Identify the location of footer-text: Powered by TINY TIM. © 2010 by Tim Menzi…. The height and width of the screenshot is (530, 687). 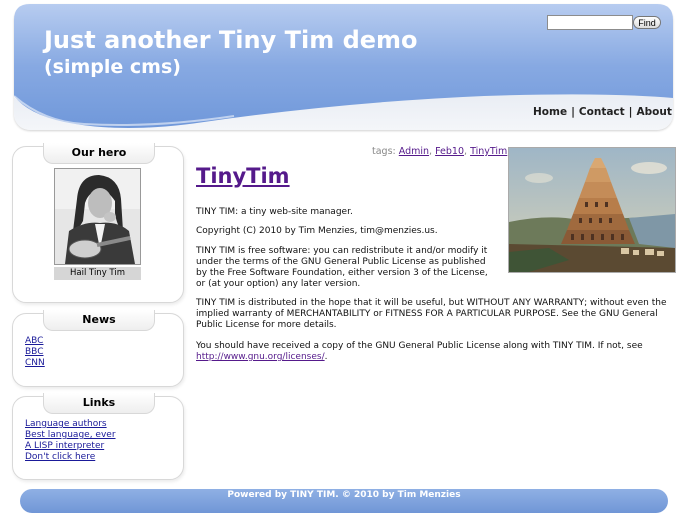
(344, 495).